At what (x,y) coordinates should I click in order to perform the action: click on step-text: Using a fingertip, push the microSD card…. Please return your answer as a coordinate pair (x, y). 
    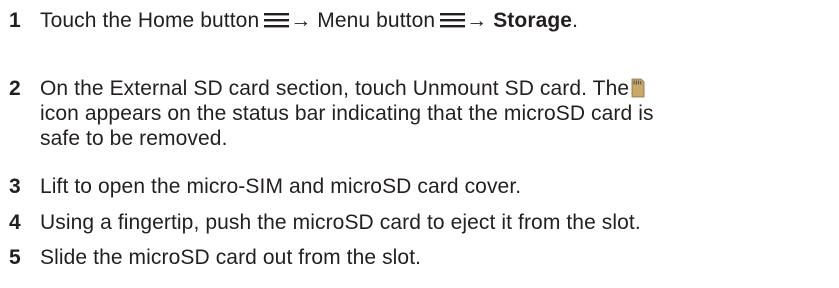
    Looking at the image, I should click on (340, 222).